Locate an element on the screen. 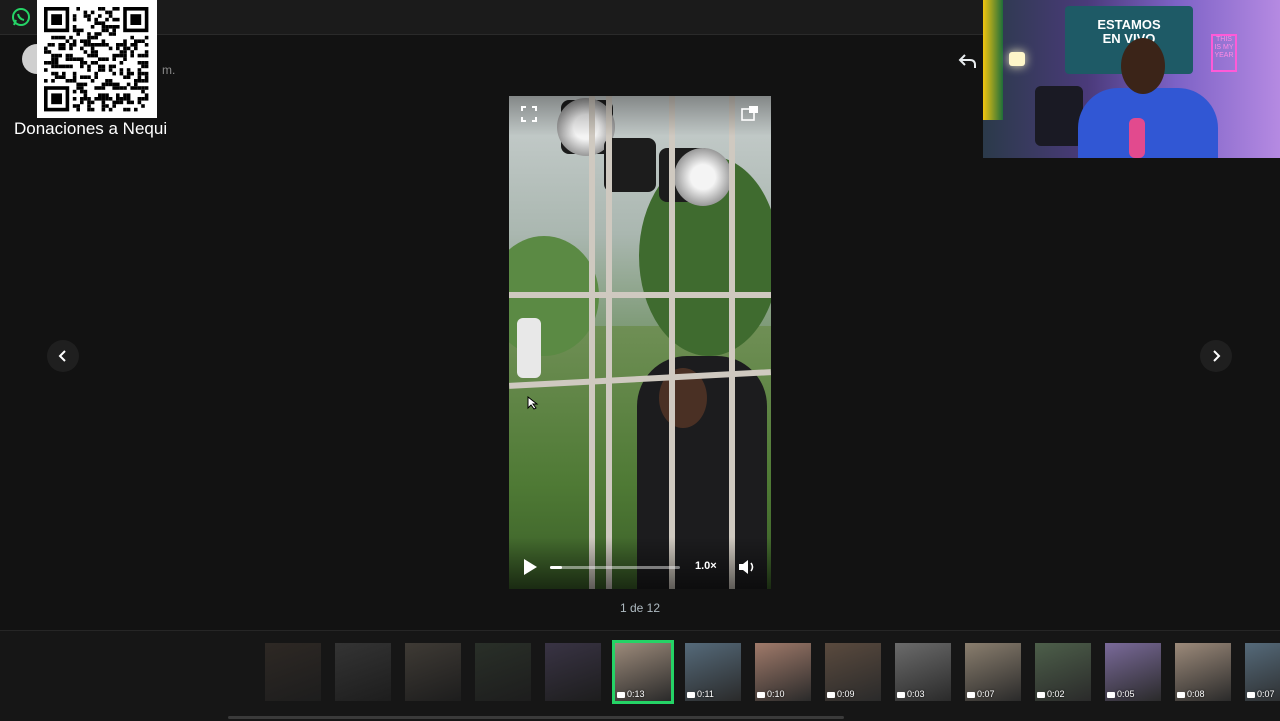 This screenshot has height=721, width=1280. video-seek-bar is located at coordinates (615, 567).